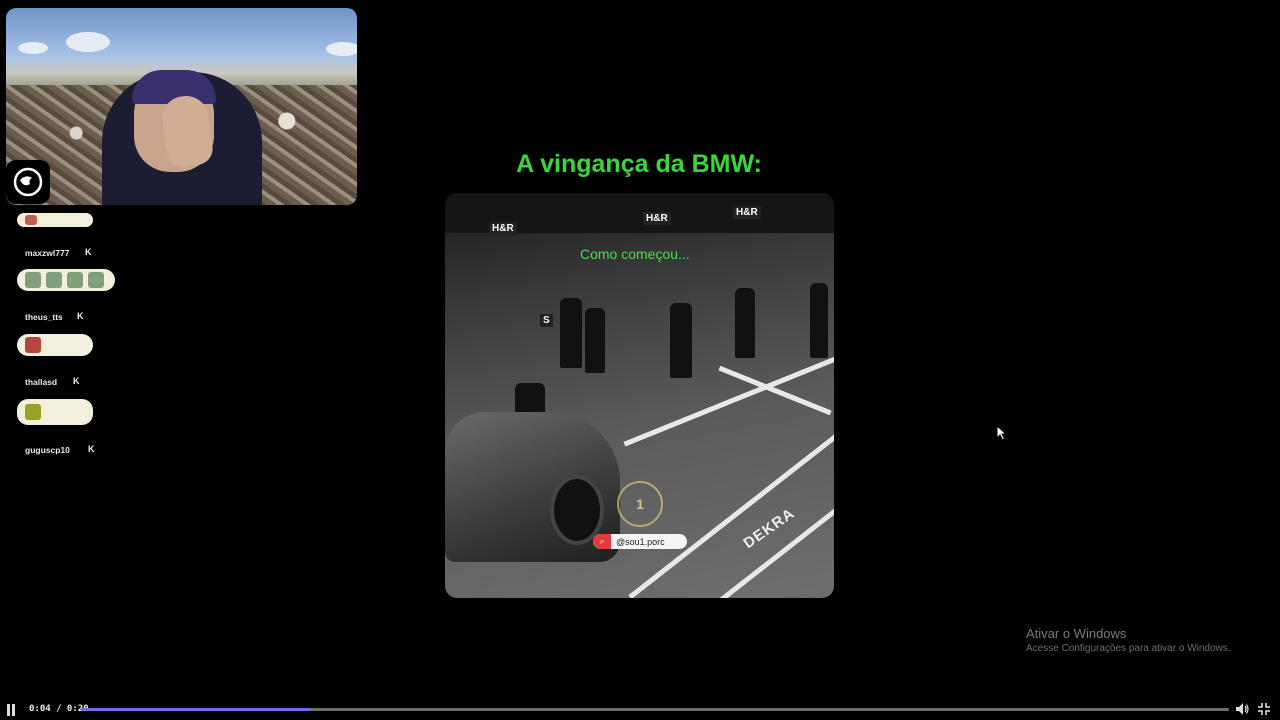 The height and width of the screenshot is (720, 1280). I want to click on search-icon: ⌕, so click(602, 541).